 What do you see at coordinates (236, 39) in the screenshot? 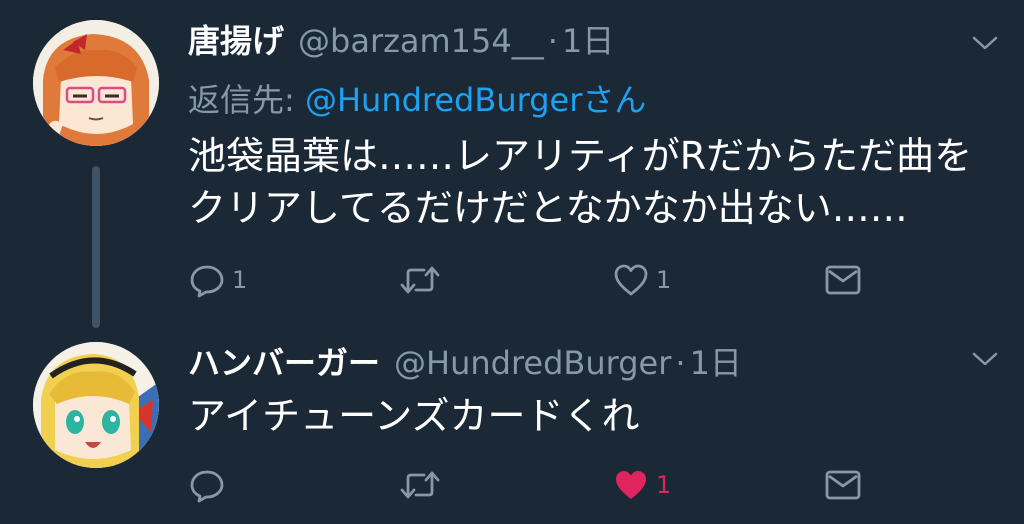
I see `display-name: 唐揚げ` at bounding box center [236, 39].